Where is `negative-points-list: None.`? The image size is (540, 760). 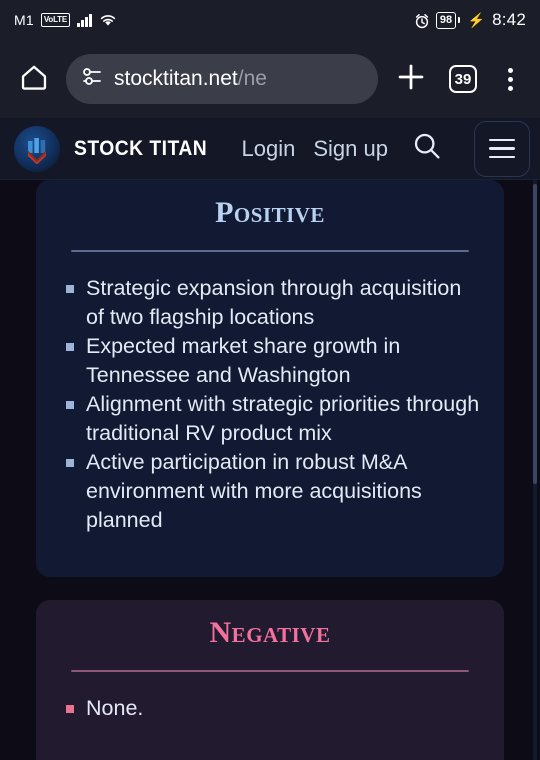
negative-points-list: None. is located at coordinates (270, 708).